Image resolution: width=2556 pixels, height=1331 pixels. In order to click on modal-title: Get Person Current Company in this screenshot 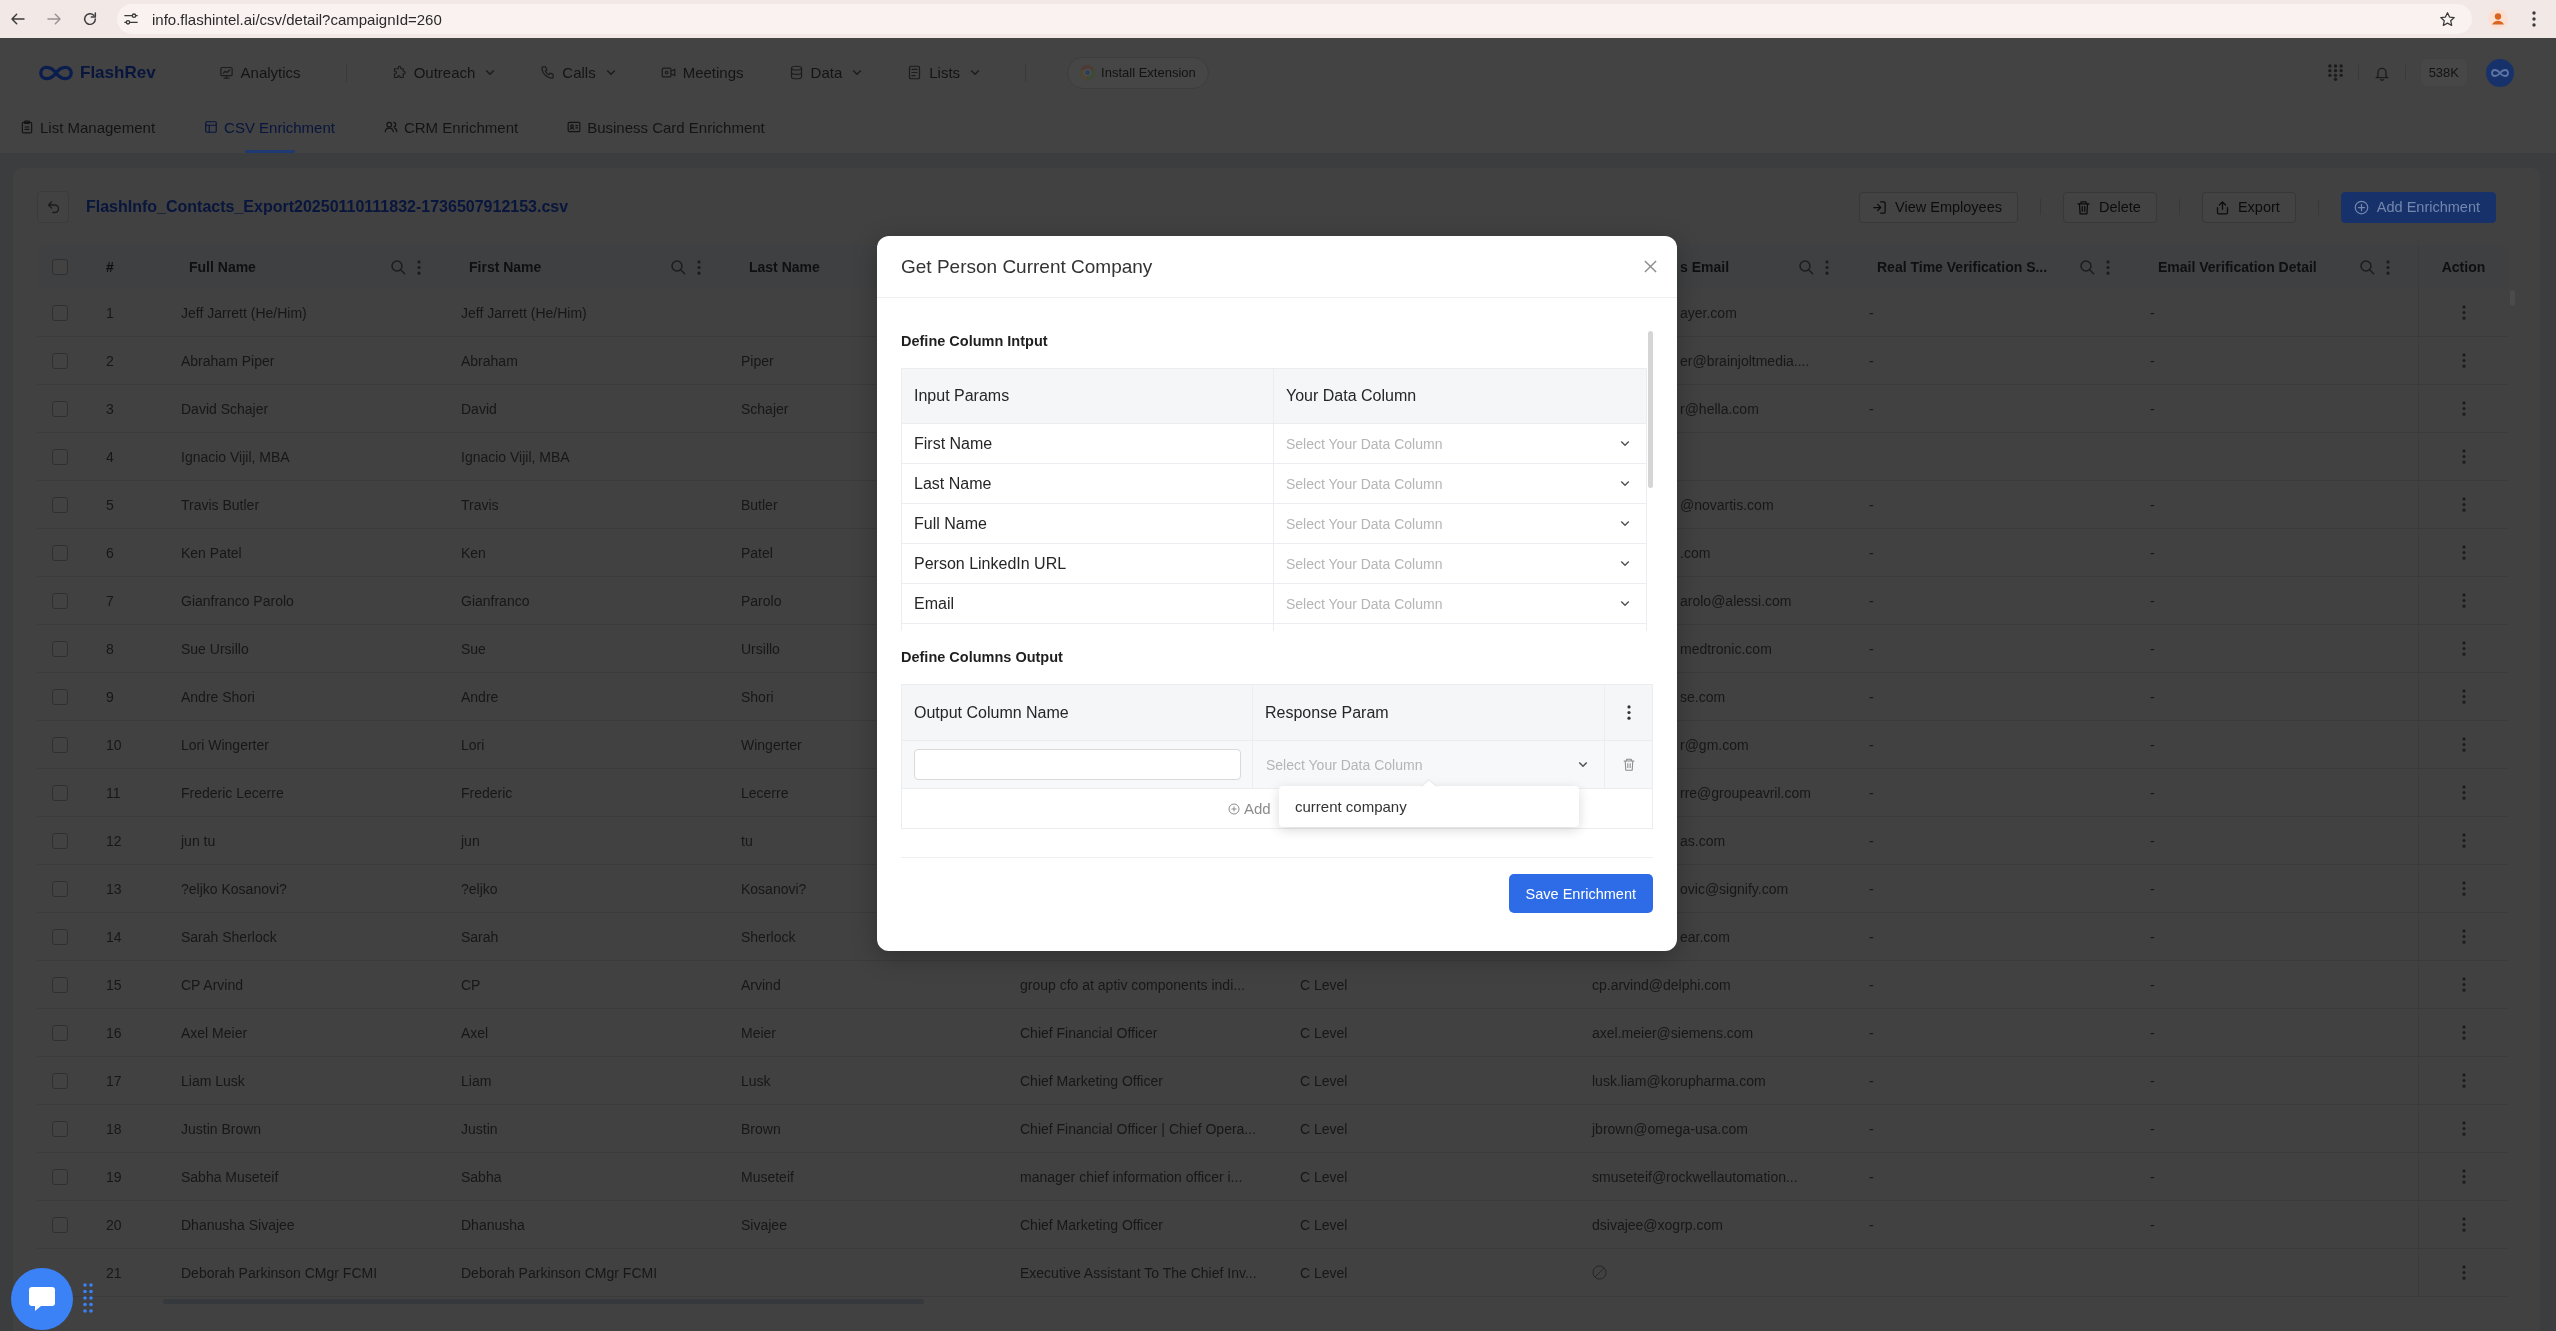, I will do `click(1027, 266)`.